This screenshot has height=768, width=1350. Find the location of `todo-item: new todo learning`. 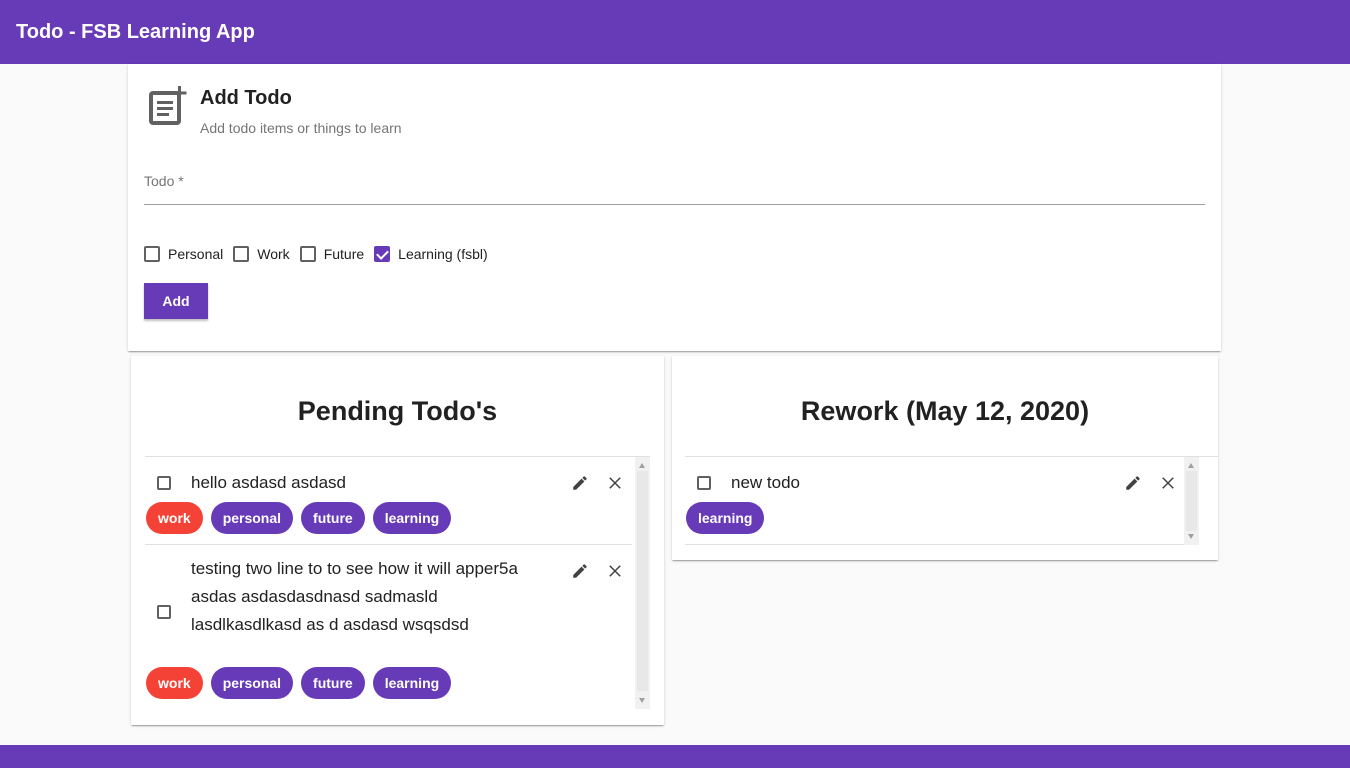

todo-item: new todo learning is located at coordinates (935, 501).